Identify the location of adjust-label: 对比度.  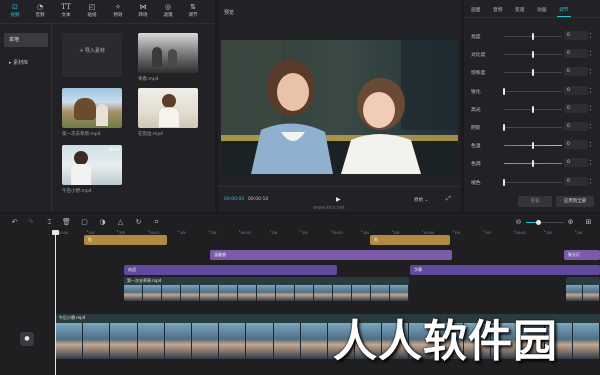
(478, 56).